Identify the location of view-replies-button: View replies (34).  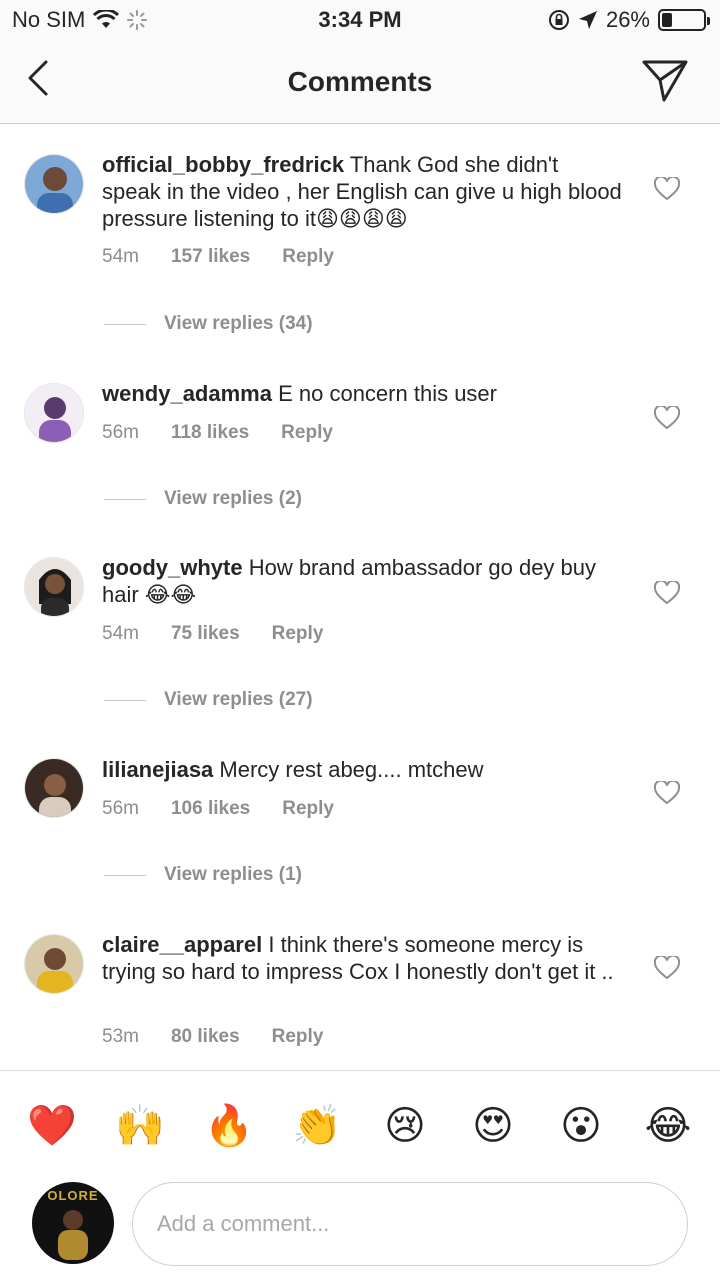
(208, 324).